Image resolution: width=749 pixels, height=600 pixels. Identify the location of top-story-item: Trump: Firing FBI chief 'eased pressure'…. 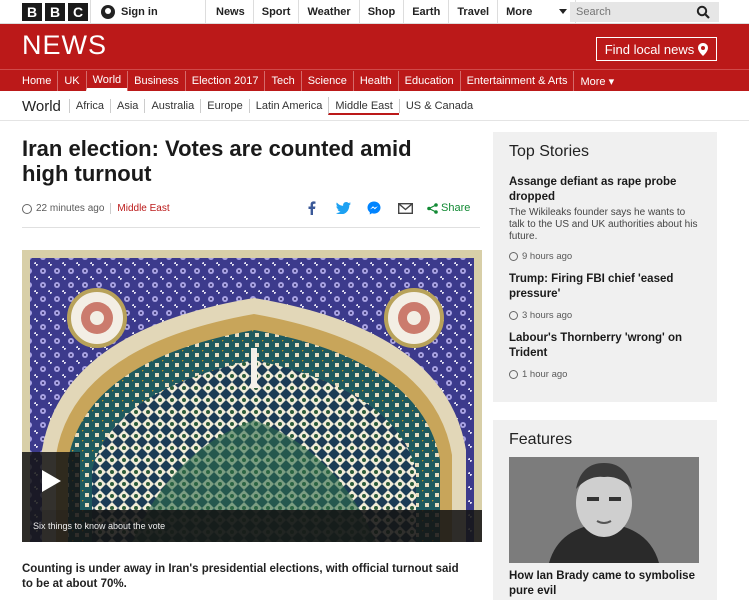
(605, 296).